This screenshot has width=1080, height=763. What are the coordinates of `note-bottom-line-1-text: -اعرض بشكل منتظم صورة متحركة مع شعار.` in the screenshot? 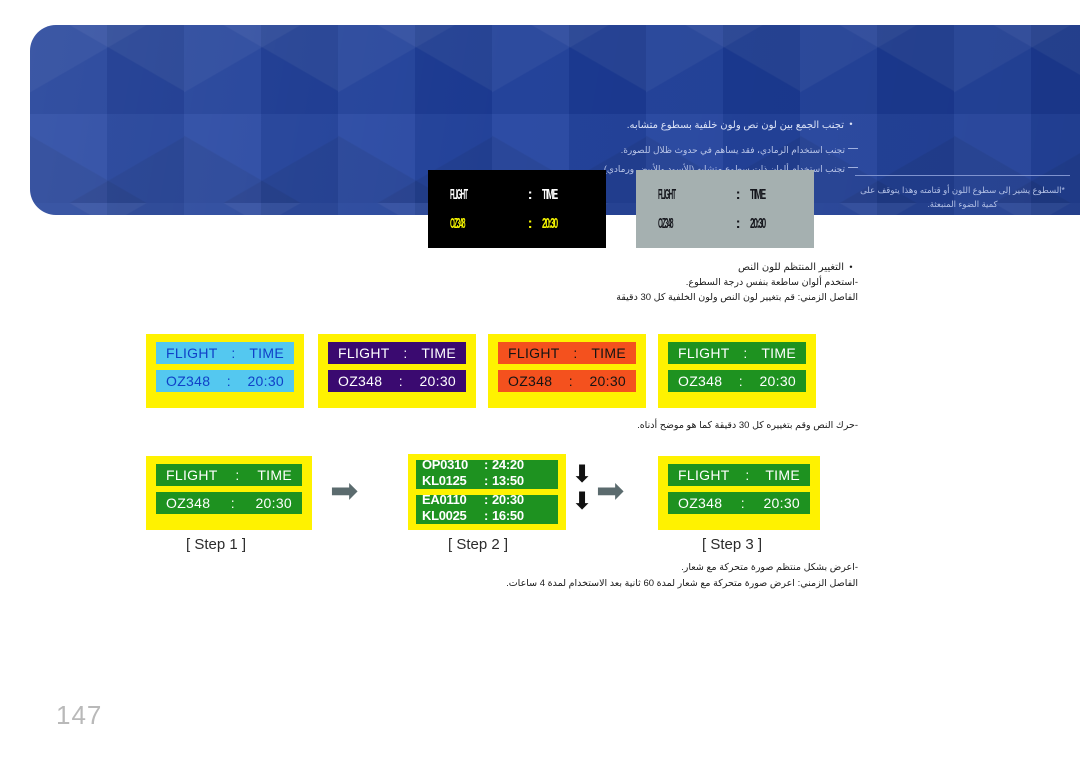 It's located at (769, 567).